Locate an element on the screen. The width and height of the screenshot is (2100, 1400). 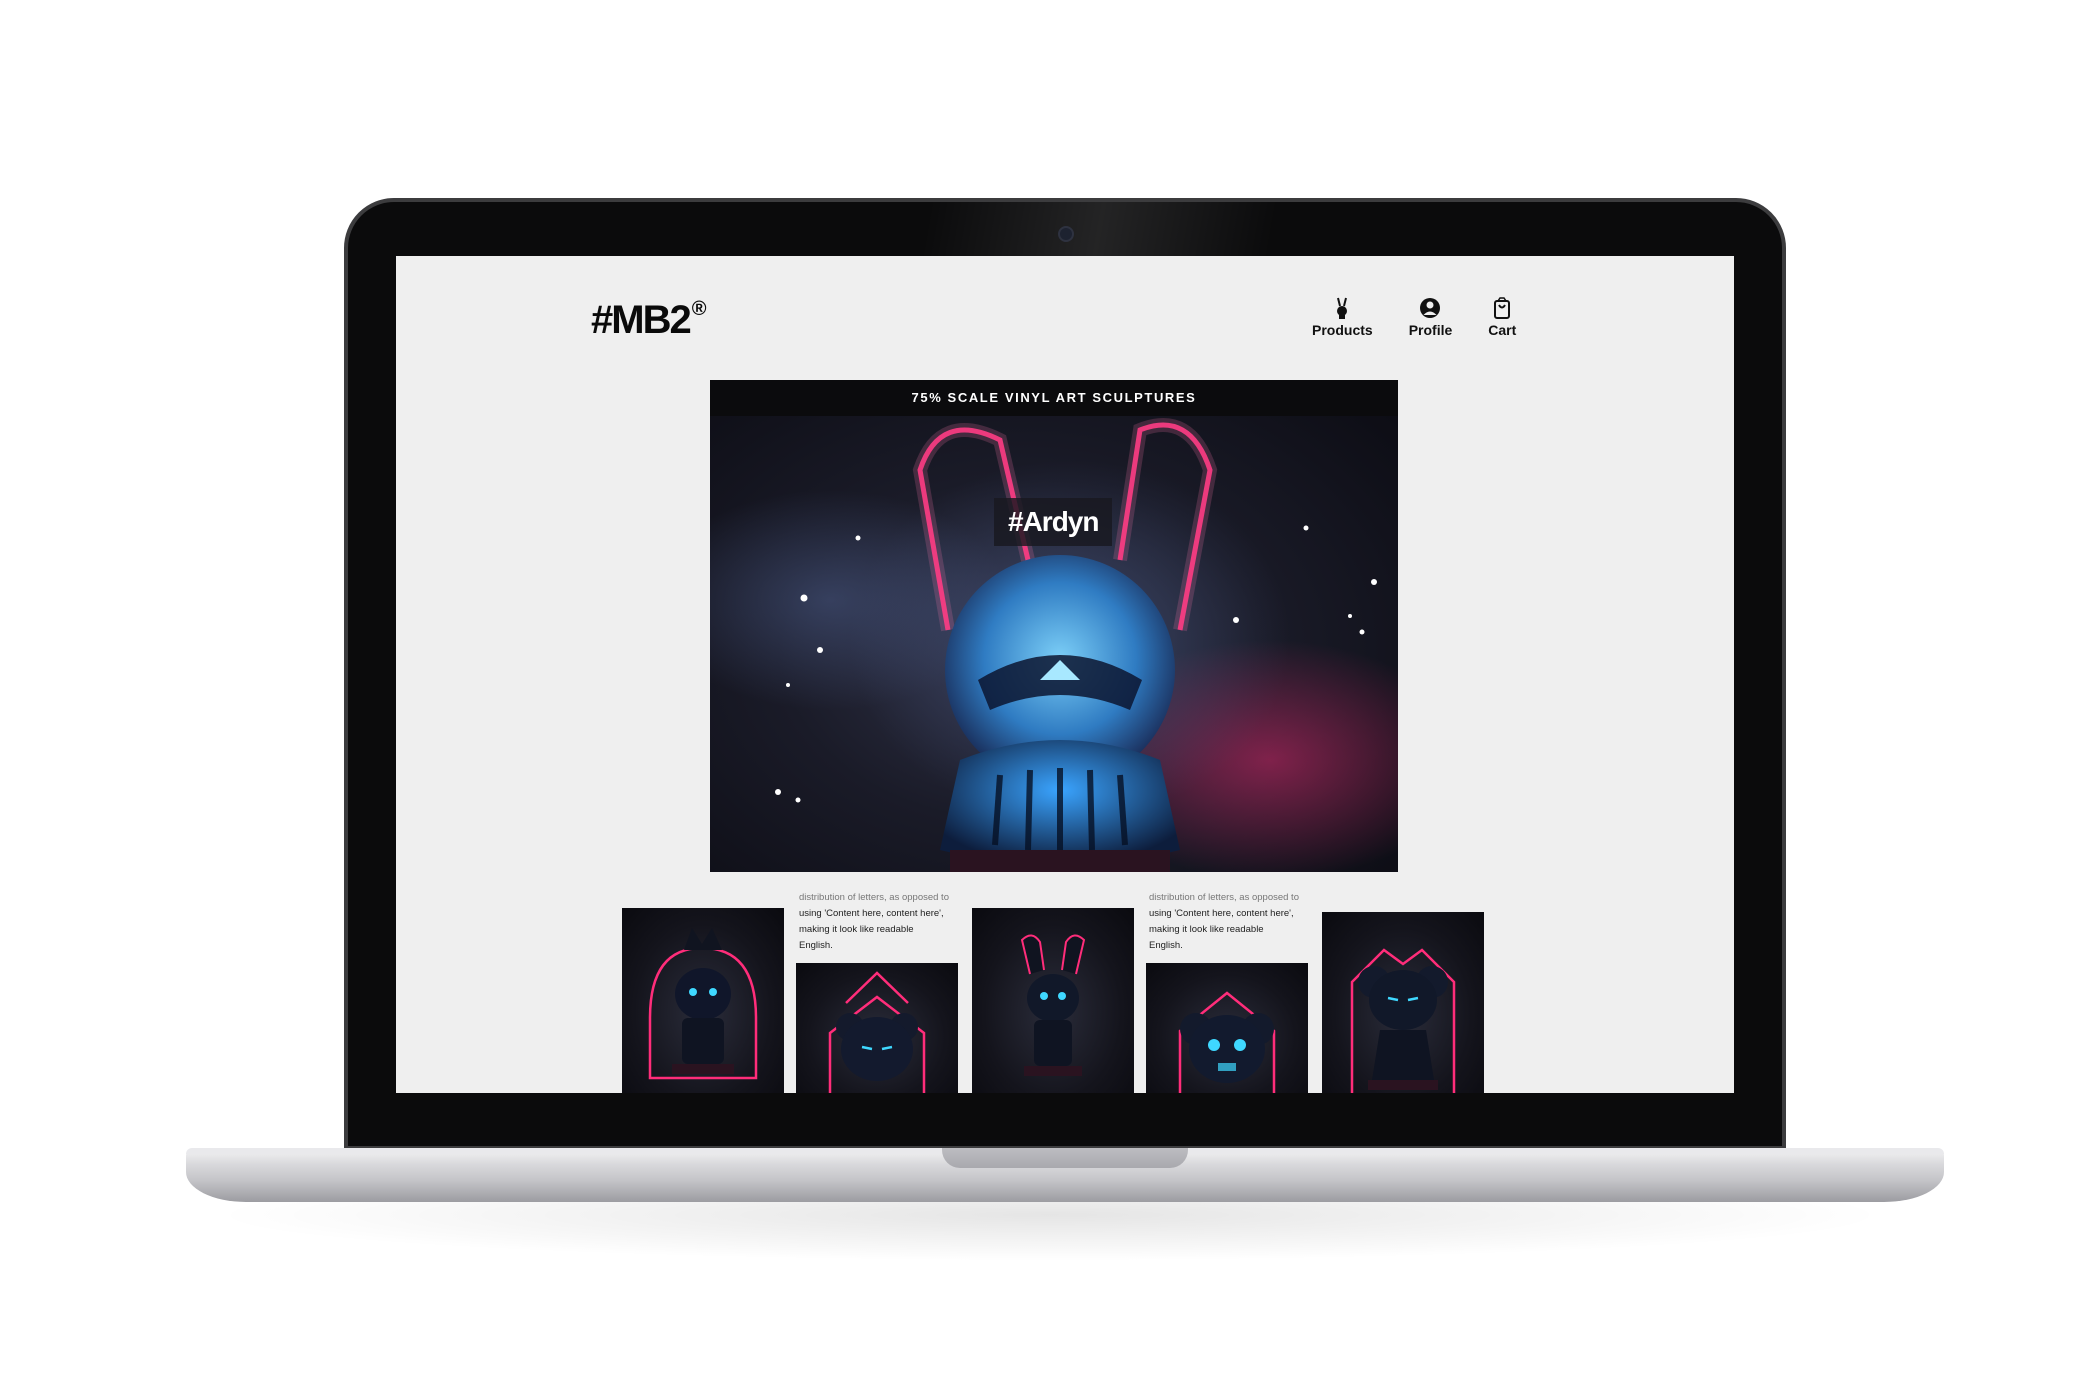
nav-profile: Profile is located at coordinates (1430, 317).